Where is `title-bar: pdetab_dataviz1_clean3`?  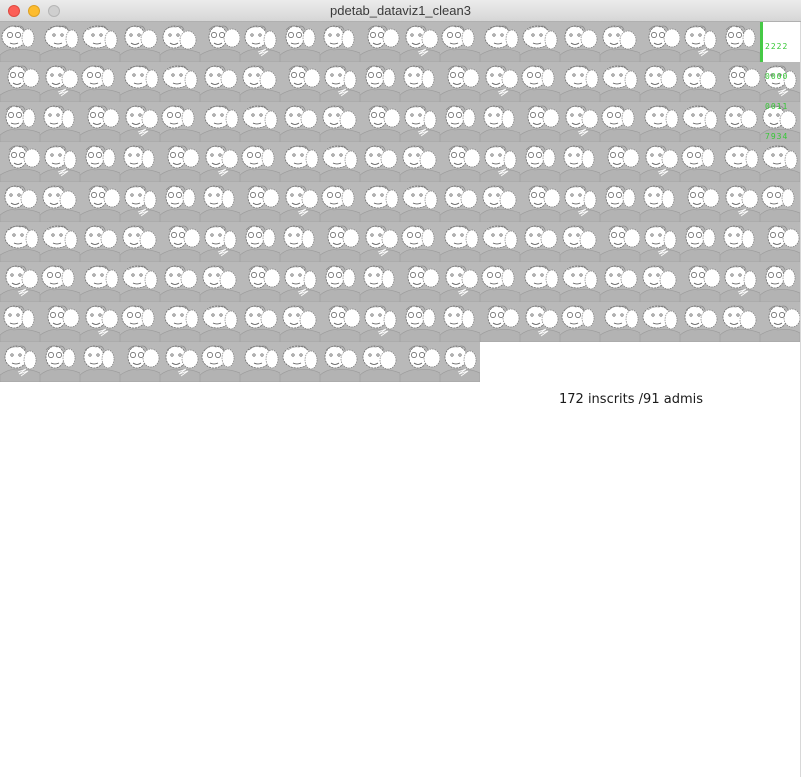
title-bar: pdetab_dataviz1_clean3 is located at coordinates (400, 11).